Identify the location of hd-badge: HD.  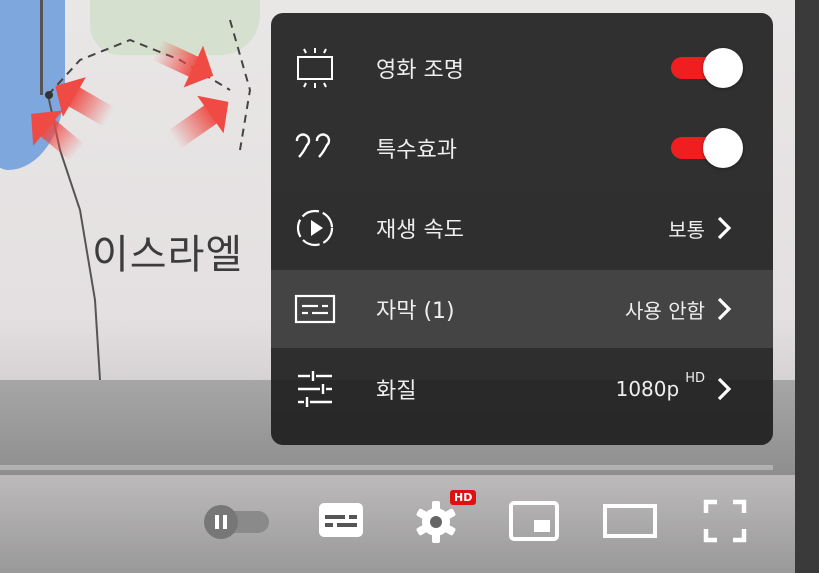
(463, 497).